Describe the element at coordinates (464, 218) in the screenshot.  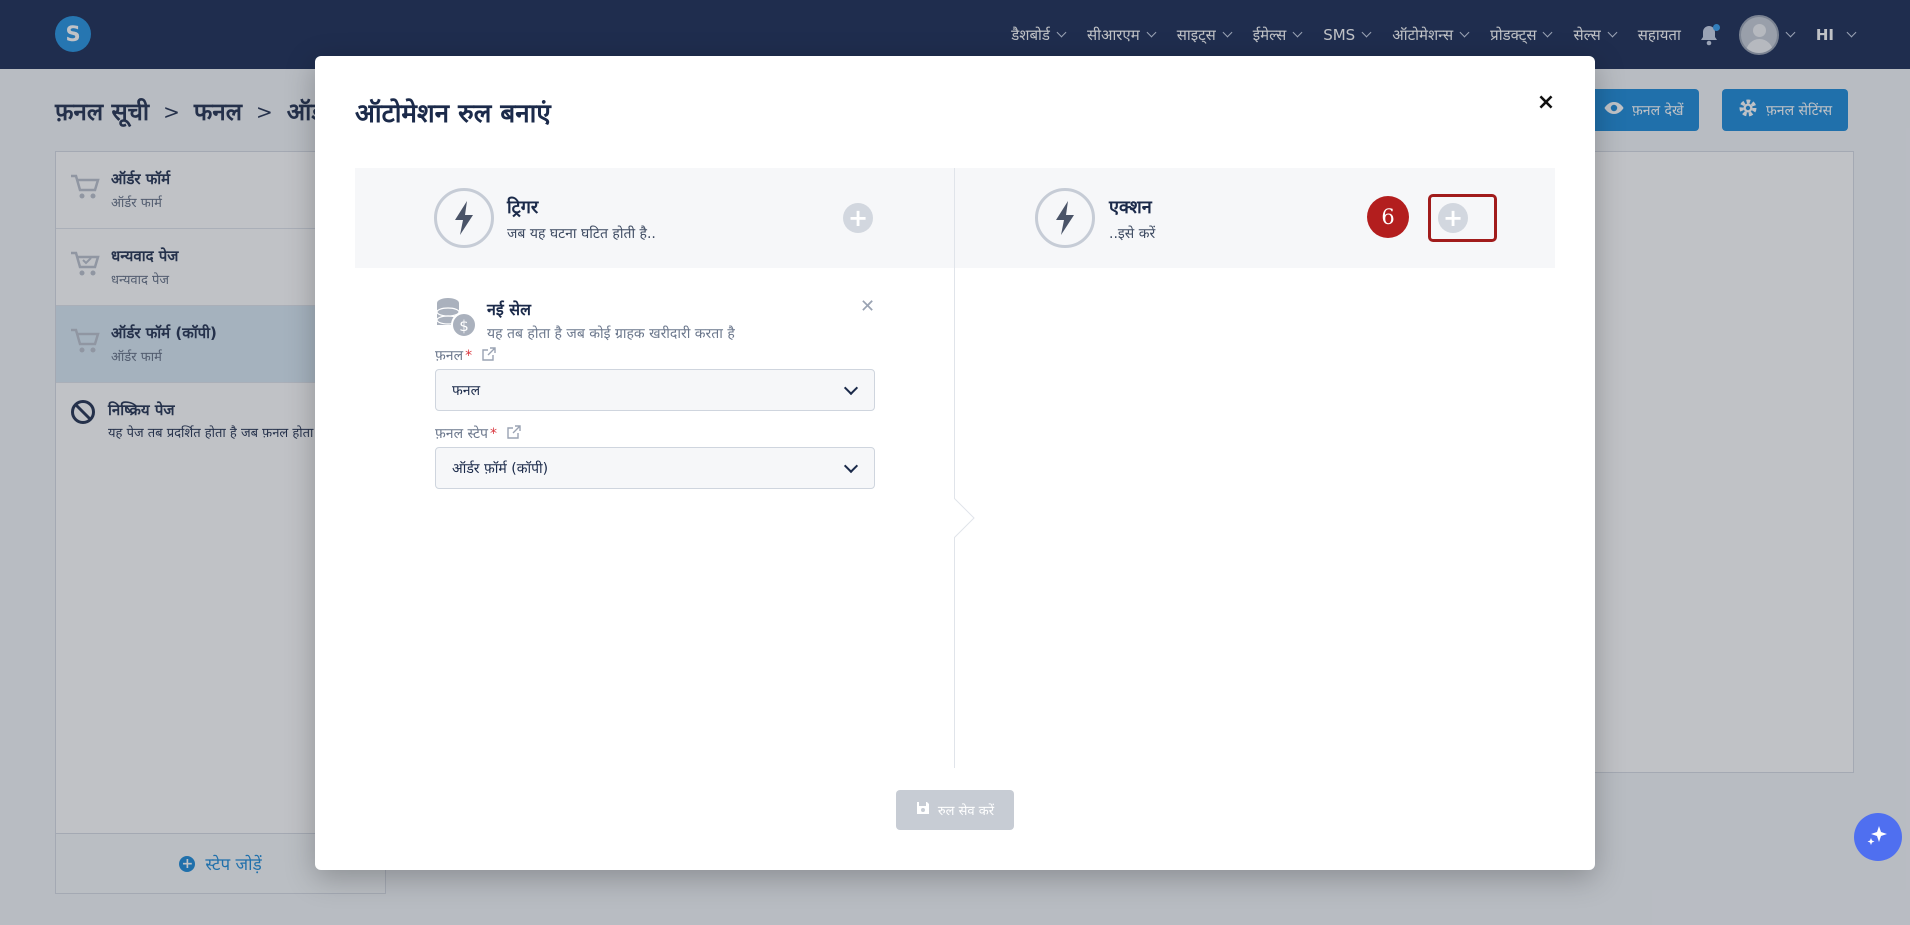
I see `lightning-icon` at that location.